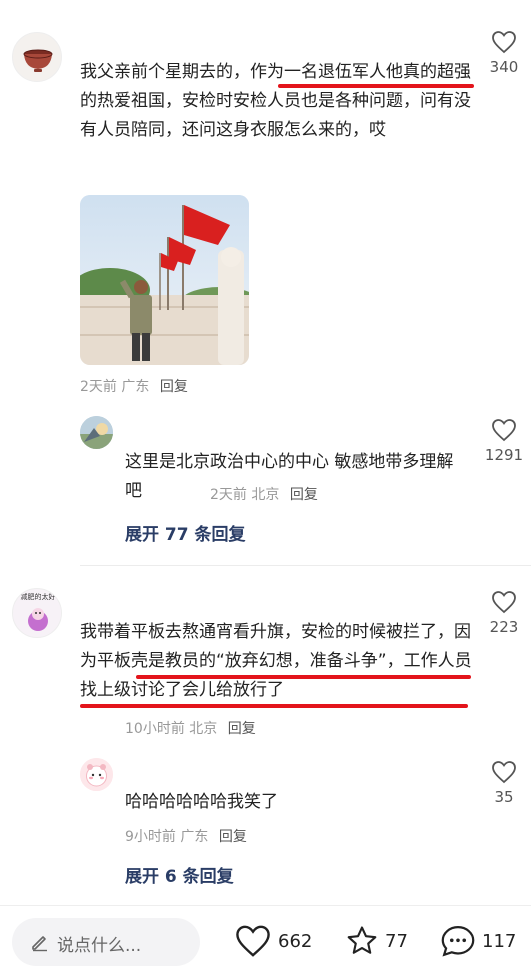 The image size is (531, 973). I want to click on expand-replies-link: 展开 6 条回复, so click(179, 874).